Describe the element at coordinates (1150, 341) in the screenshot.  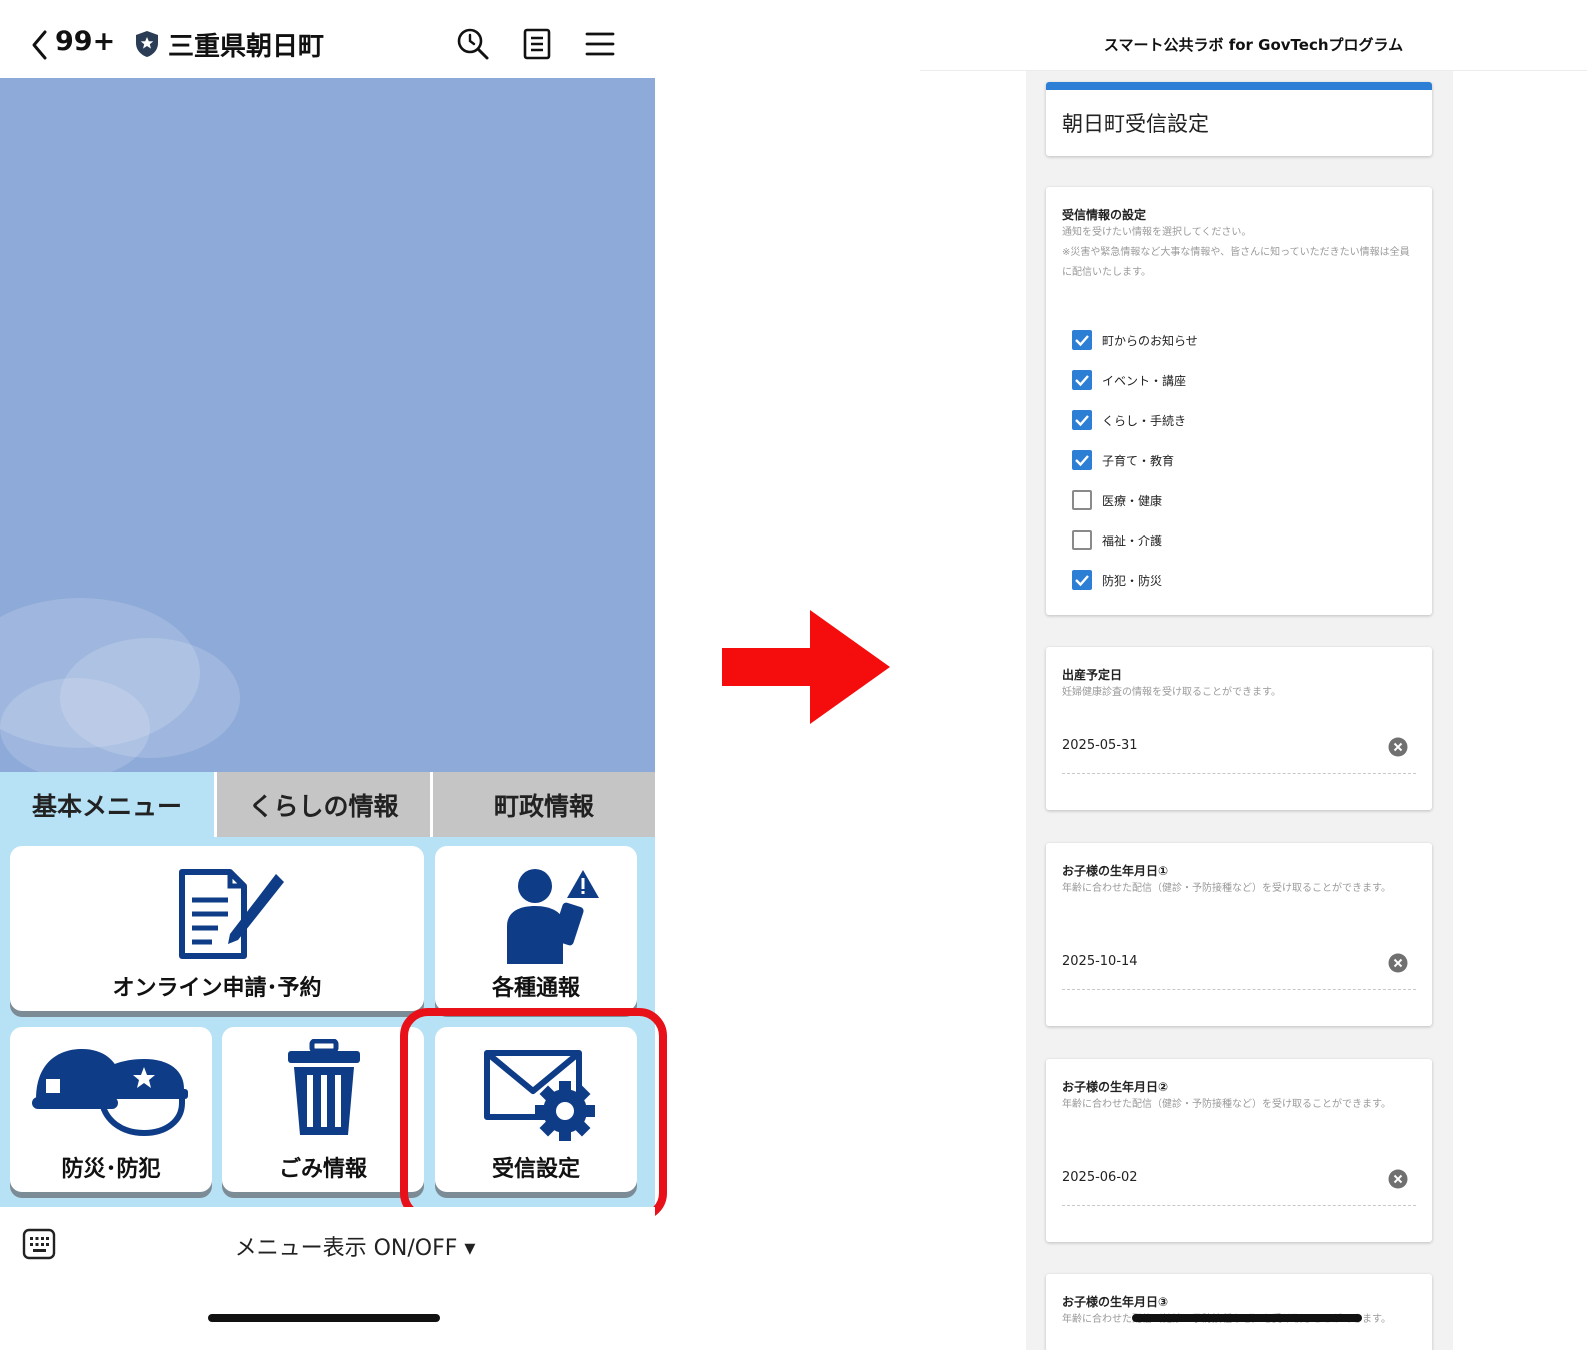
I see `option-label: 町からのお知らせ` at that location.